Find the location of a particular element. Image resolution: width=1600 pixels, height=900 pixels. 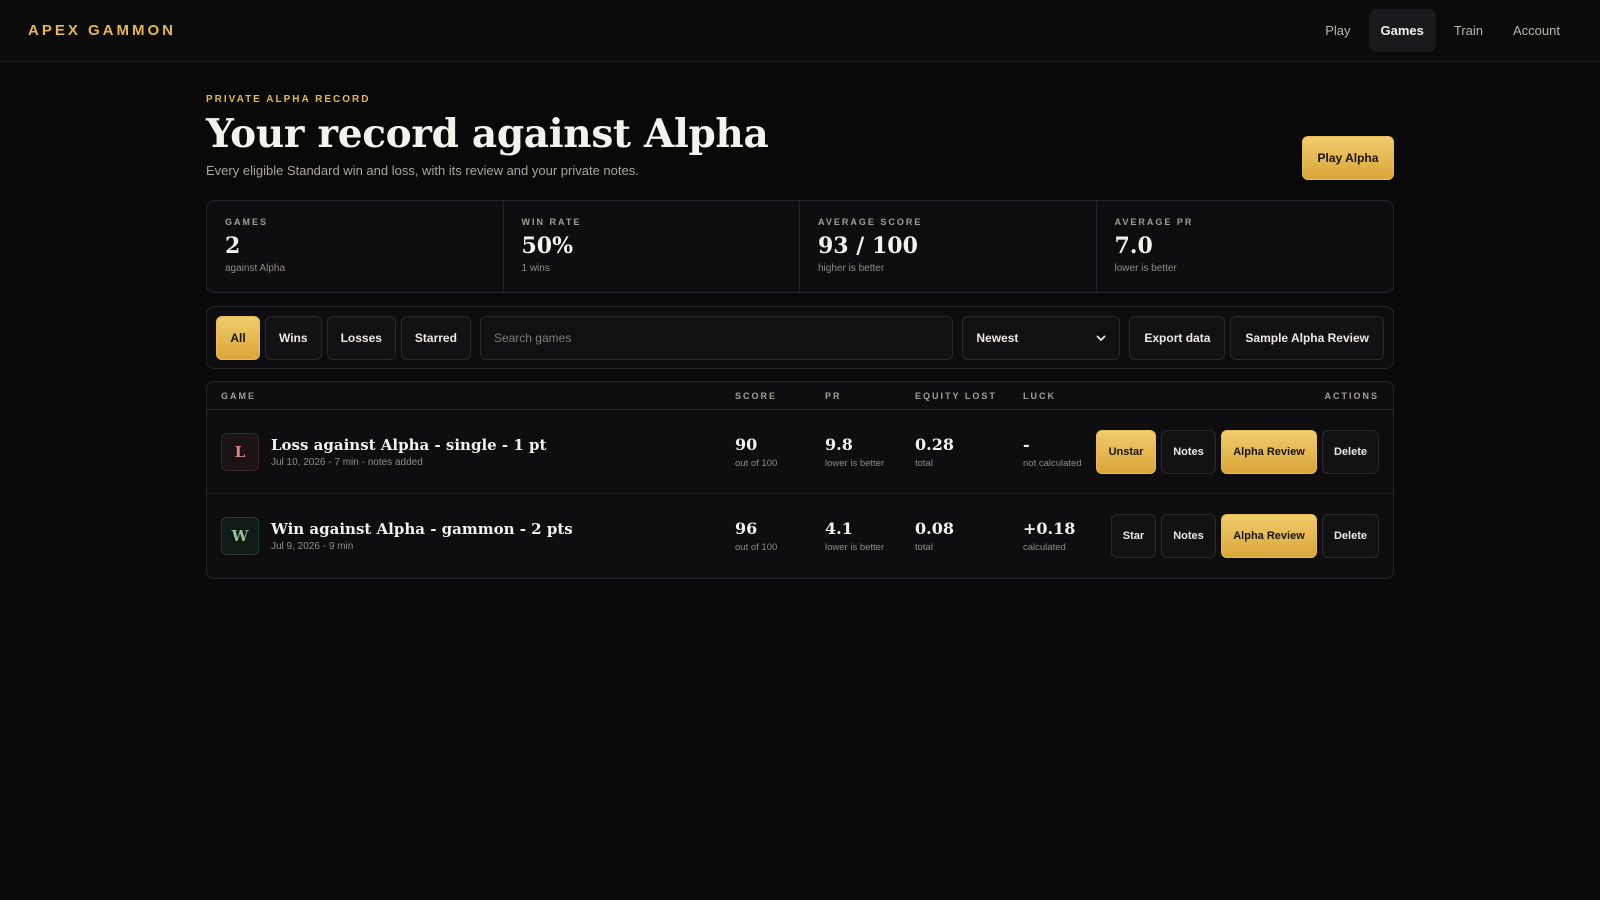

stat-sub: lower is better is located at coordinates (1145, 268).